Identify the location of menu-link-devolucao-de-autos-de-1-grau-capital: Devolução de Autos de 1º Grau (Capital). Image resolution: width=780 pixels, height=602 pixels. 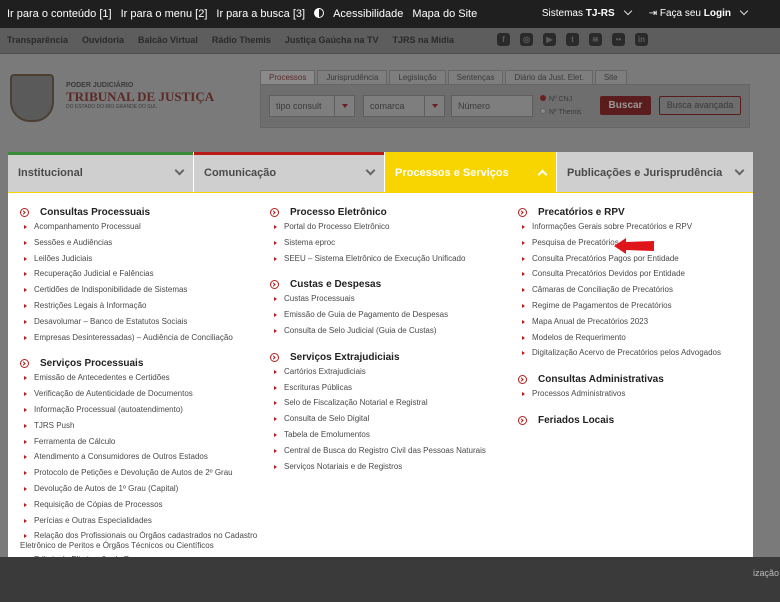
(140, 492).